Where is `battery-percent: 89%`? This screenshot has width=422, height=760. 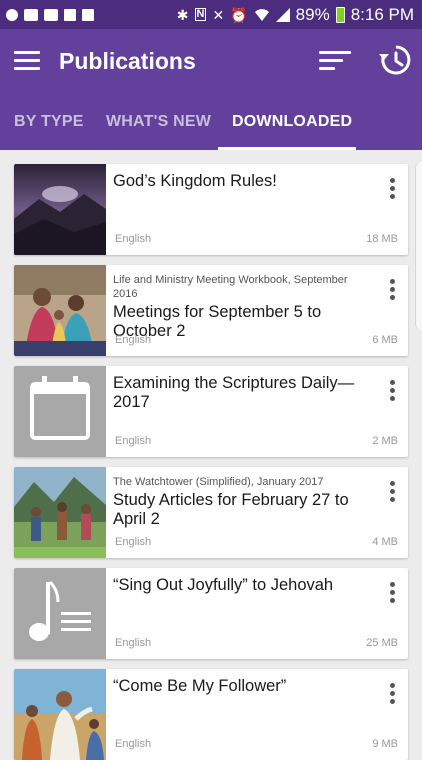 battery-percent: 89% is located at coordinates (312, 14).